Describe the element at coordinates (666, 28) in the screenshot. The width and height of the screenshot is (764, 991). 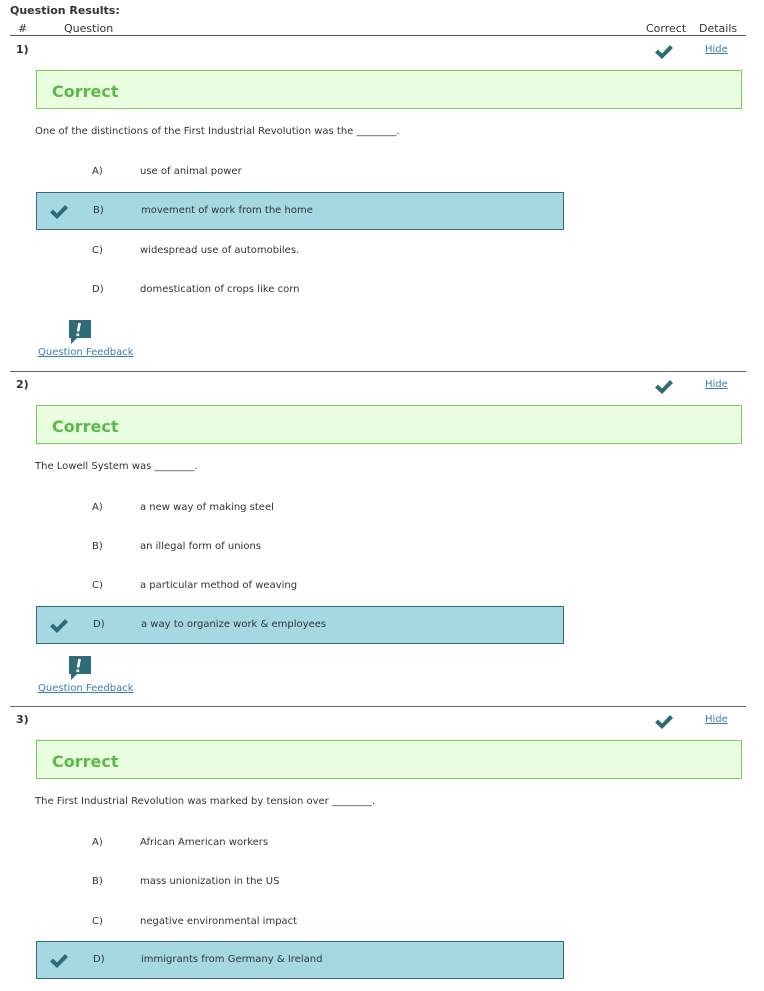
I see `column-header-correct: Correct` at that location.